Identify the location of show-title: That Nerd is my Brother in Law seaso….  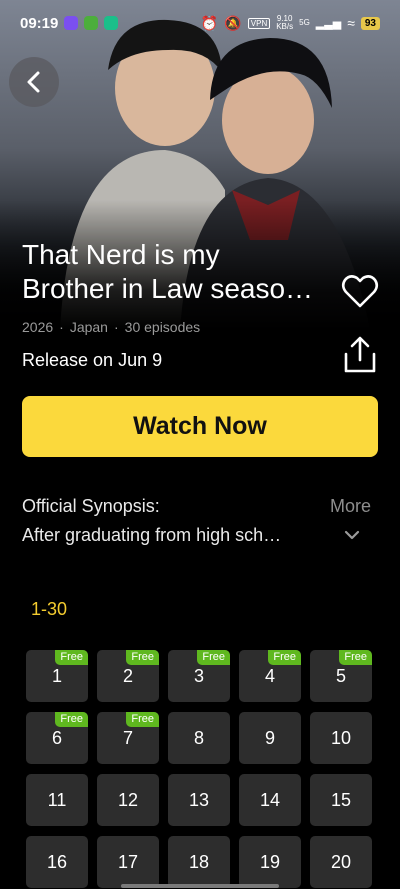
(181, 272).